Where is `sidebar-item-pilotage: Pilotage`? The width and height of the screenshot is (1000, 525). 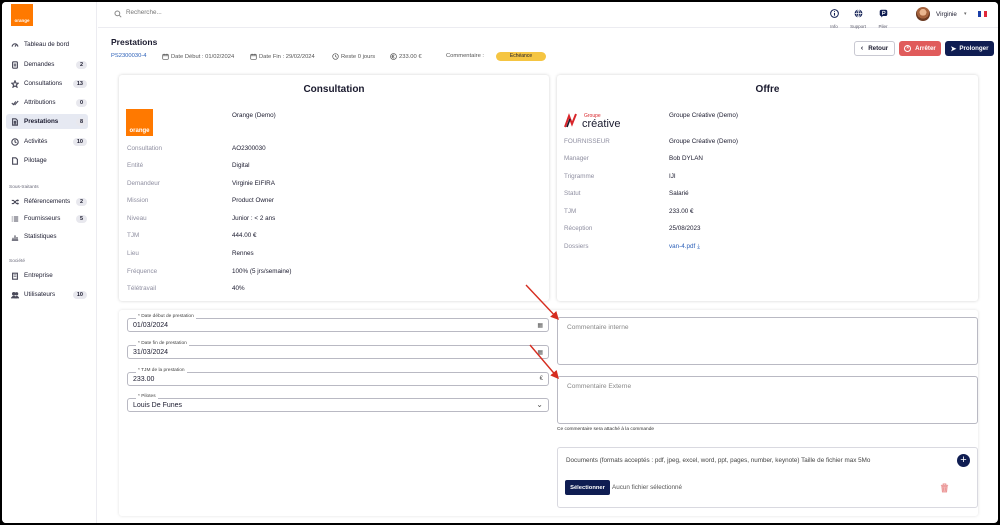 sidebar-item-pilotage: Pilotage is located at coordinates (47, 160).